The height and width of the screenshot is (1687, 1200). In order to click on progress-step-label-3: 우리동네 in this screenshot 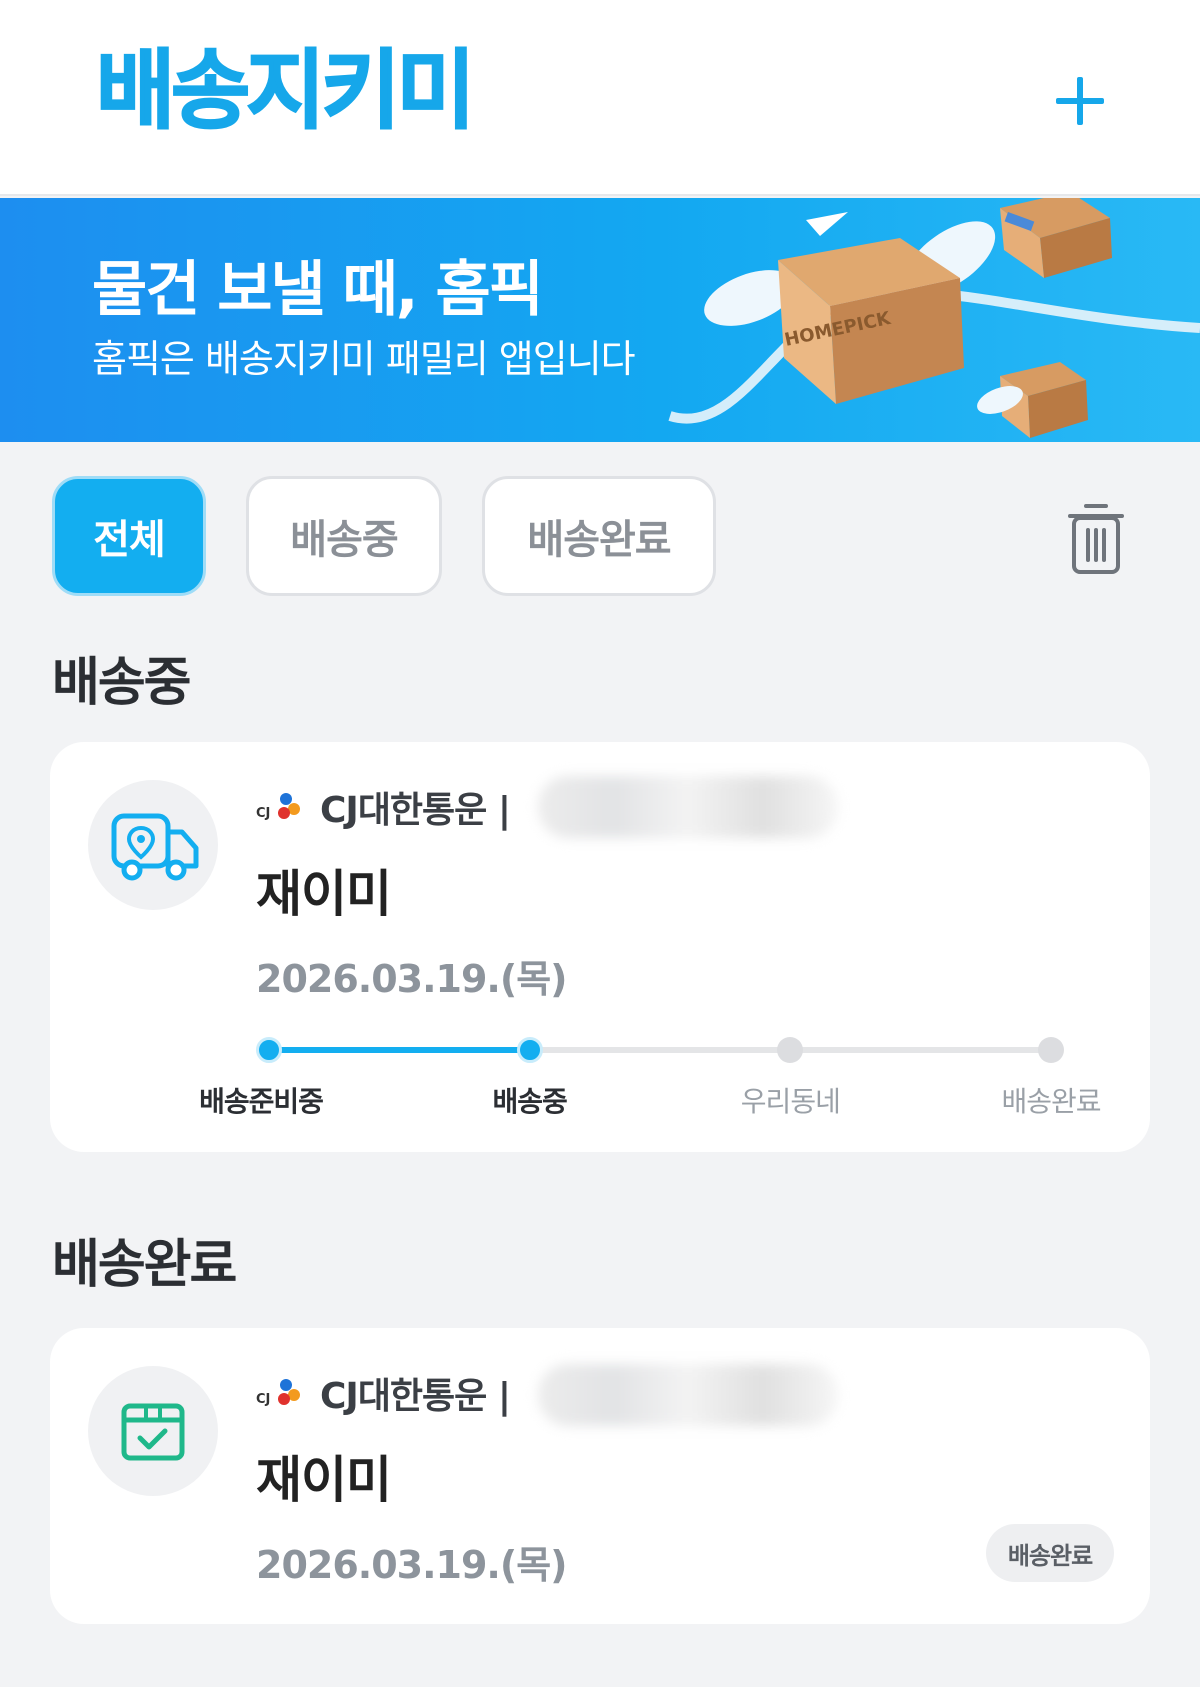, I will do `click(790, 1101)`.